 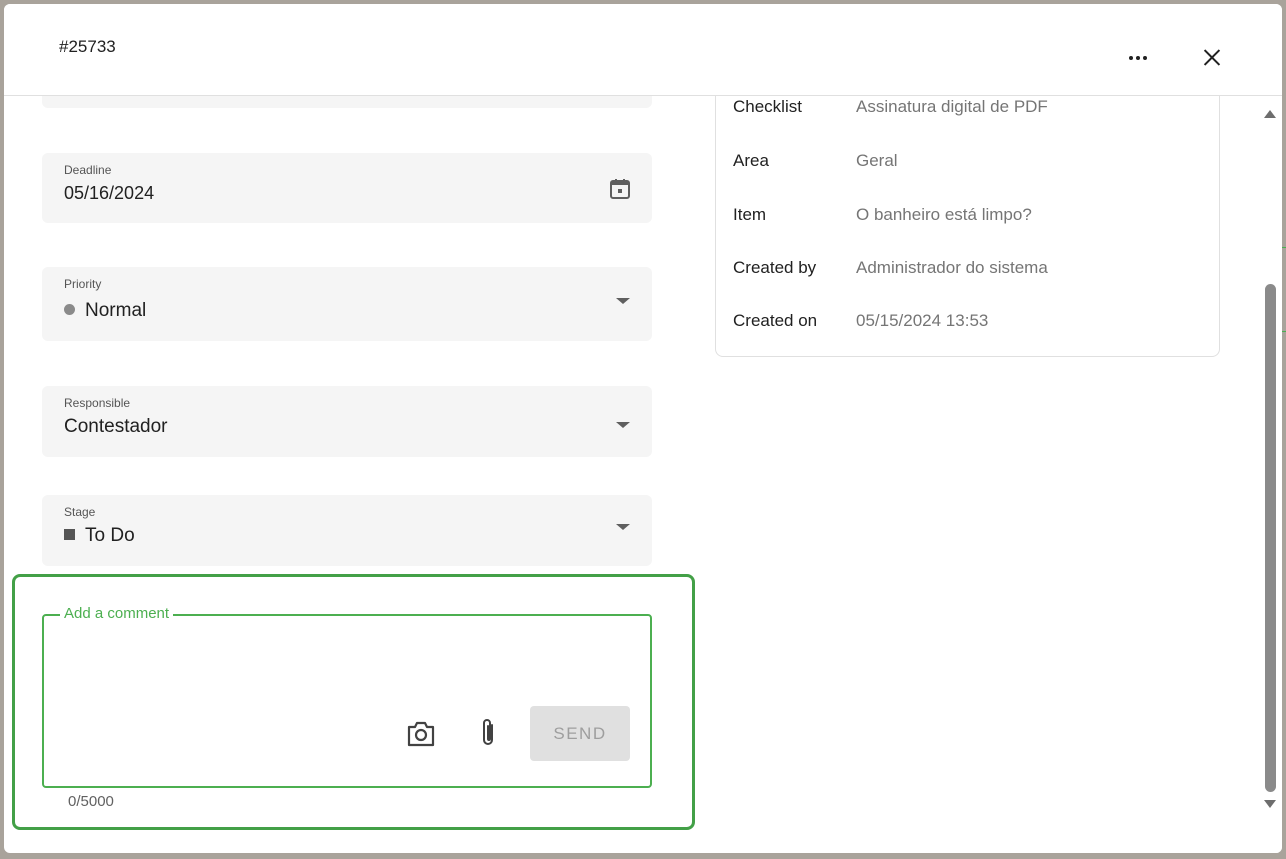 I want to click on priority-value-row: Normal, so click(x=105, y=311).